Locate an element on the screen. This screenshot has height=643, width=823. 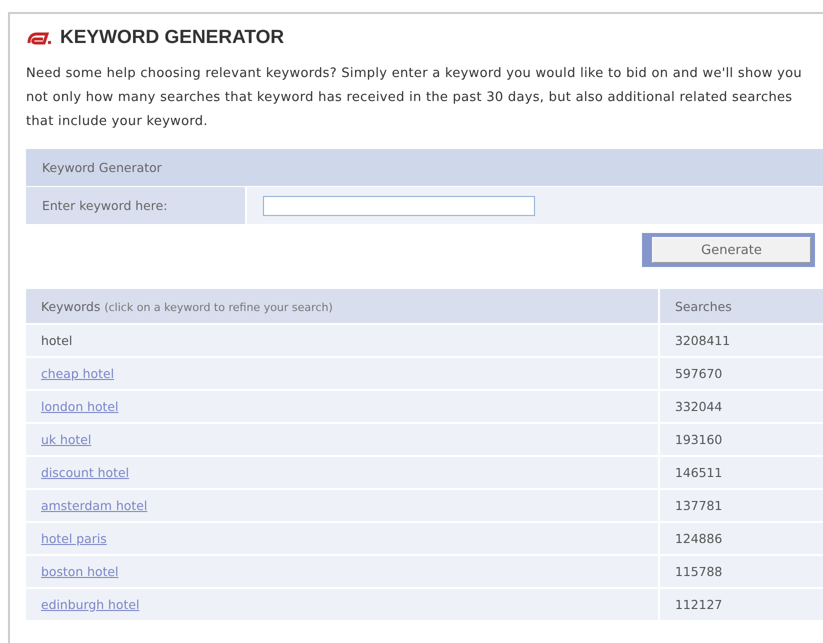
search-count: 597670 is located at coordinates (698, 373).